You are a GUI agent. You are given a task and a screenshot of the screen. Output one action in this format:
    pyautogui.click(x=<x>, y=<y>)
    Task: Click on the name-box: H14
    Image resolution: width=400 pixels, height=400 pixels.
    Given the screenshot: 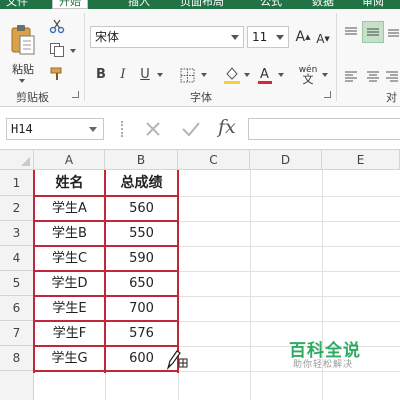 What is the action you would take?
    pyautogui.click(x=55, y=129)
    